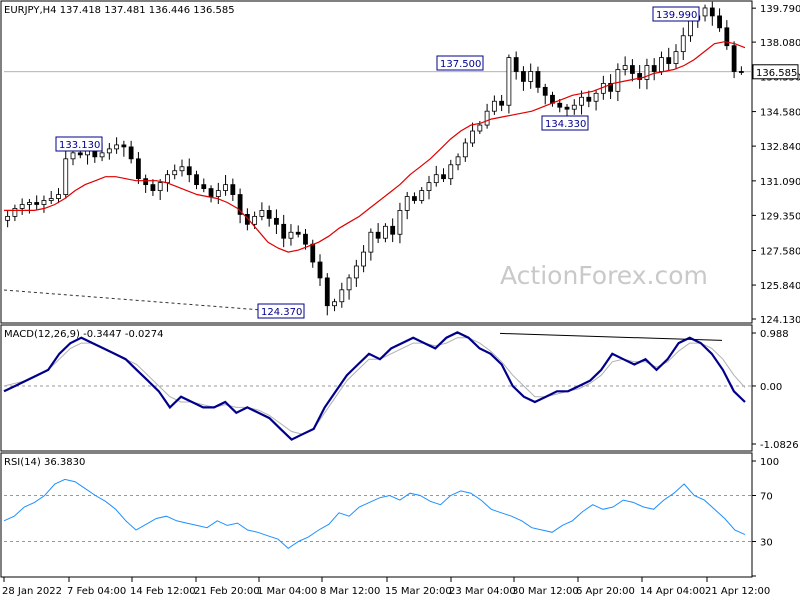  Describe the element at coordinates (676, 15) in the screenshot. I see `price-annotation-label: 139.990` at that location.